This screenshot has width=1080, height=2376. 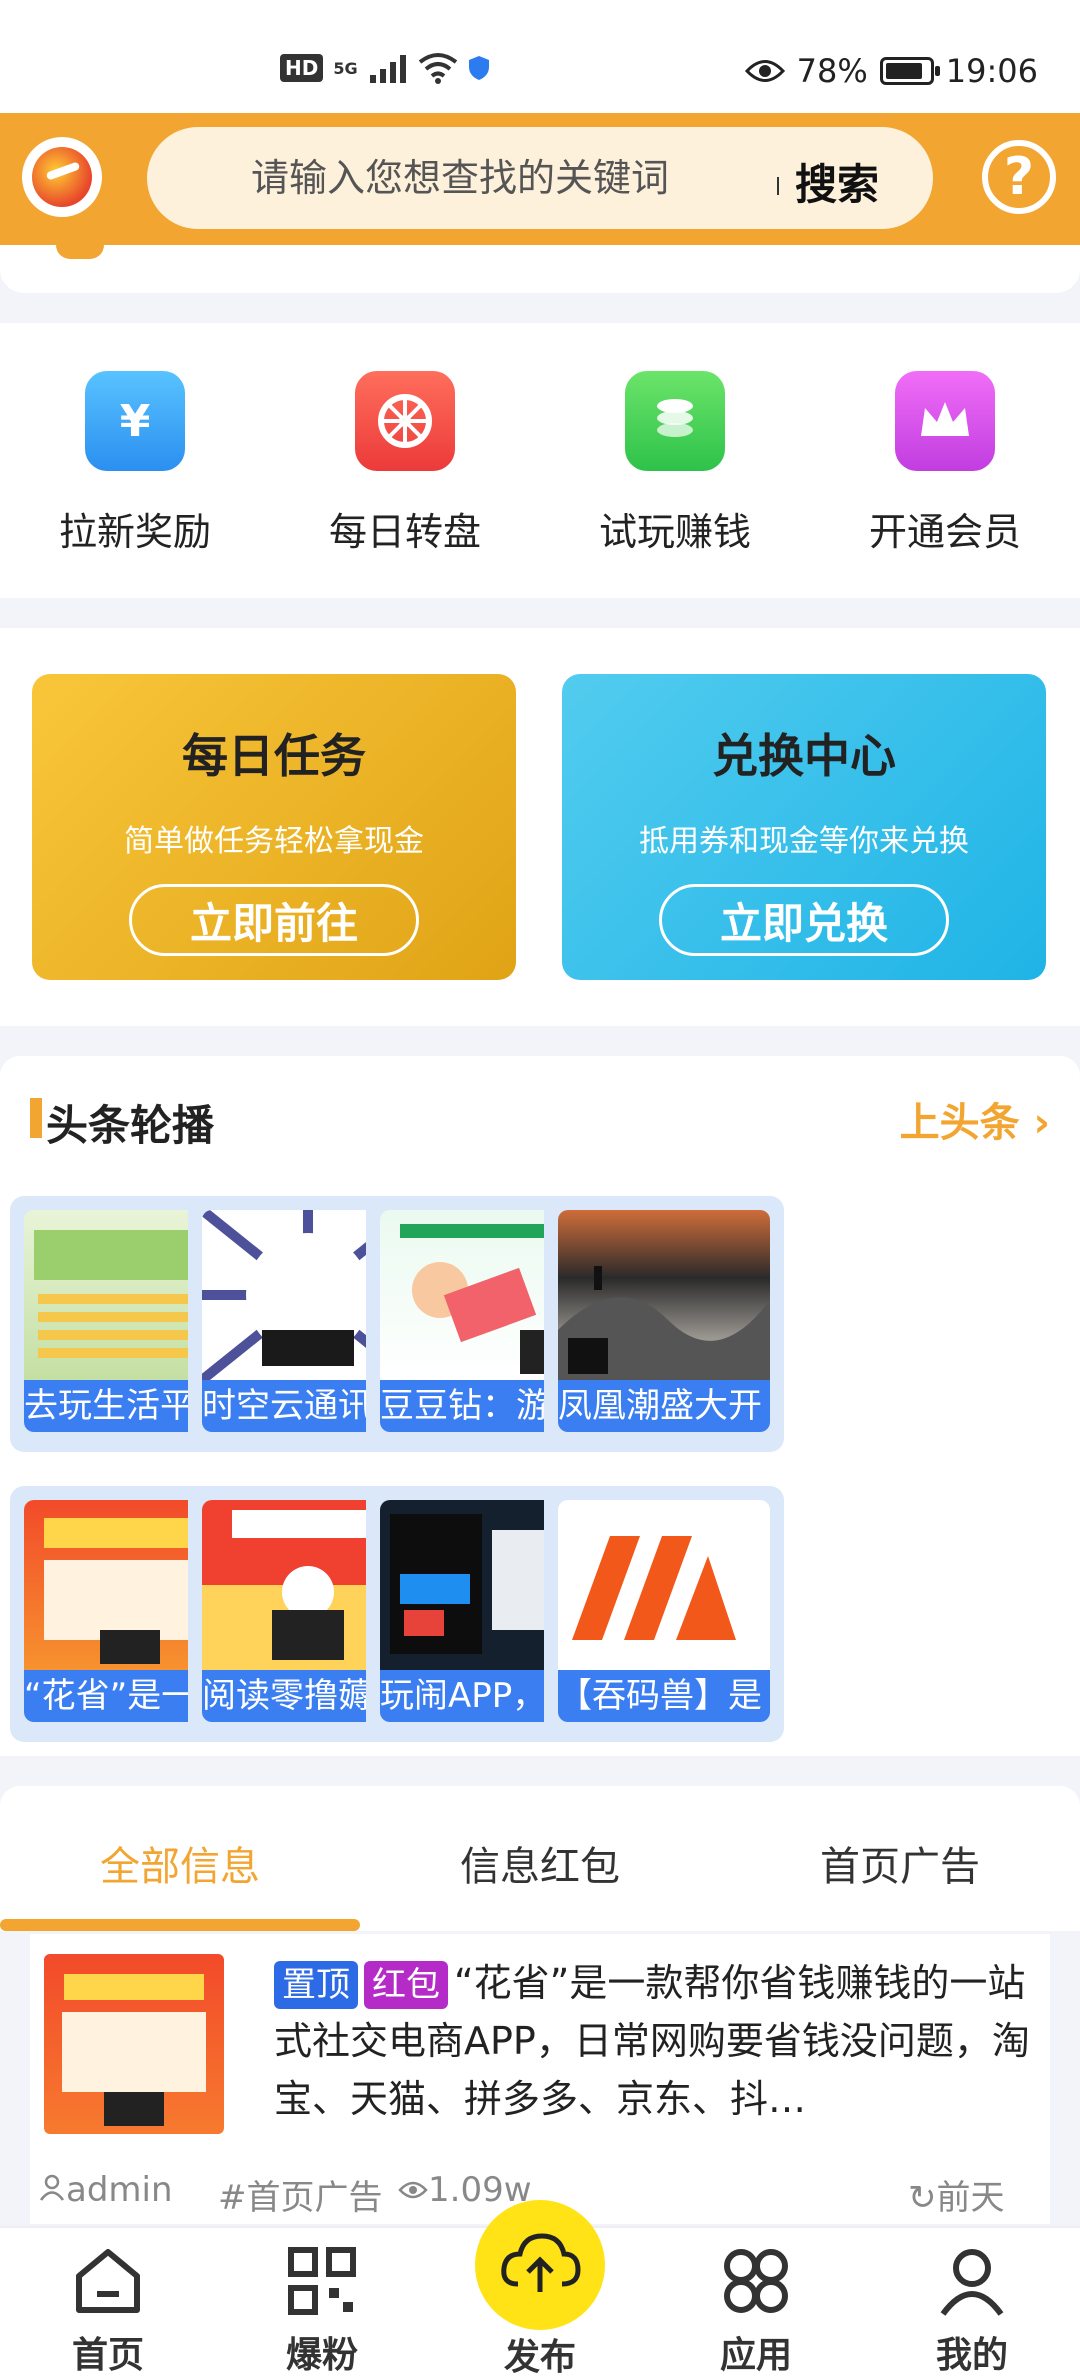 I want to click on active-tab-indicator, so click(x=180, y=1925).